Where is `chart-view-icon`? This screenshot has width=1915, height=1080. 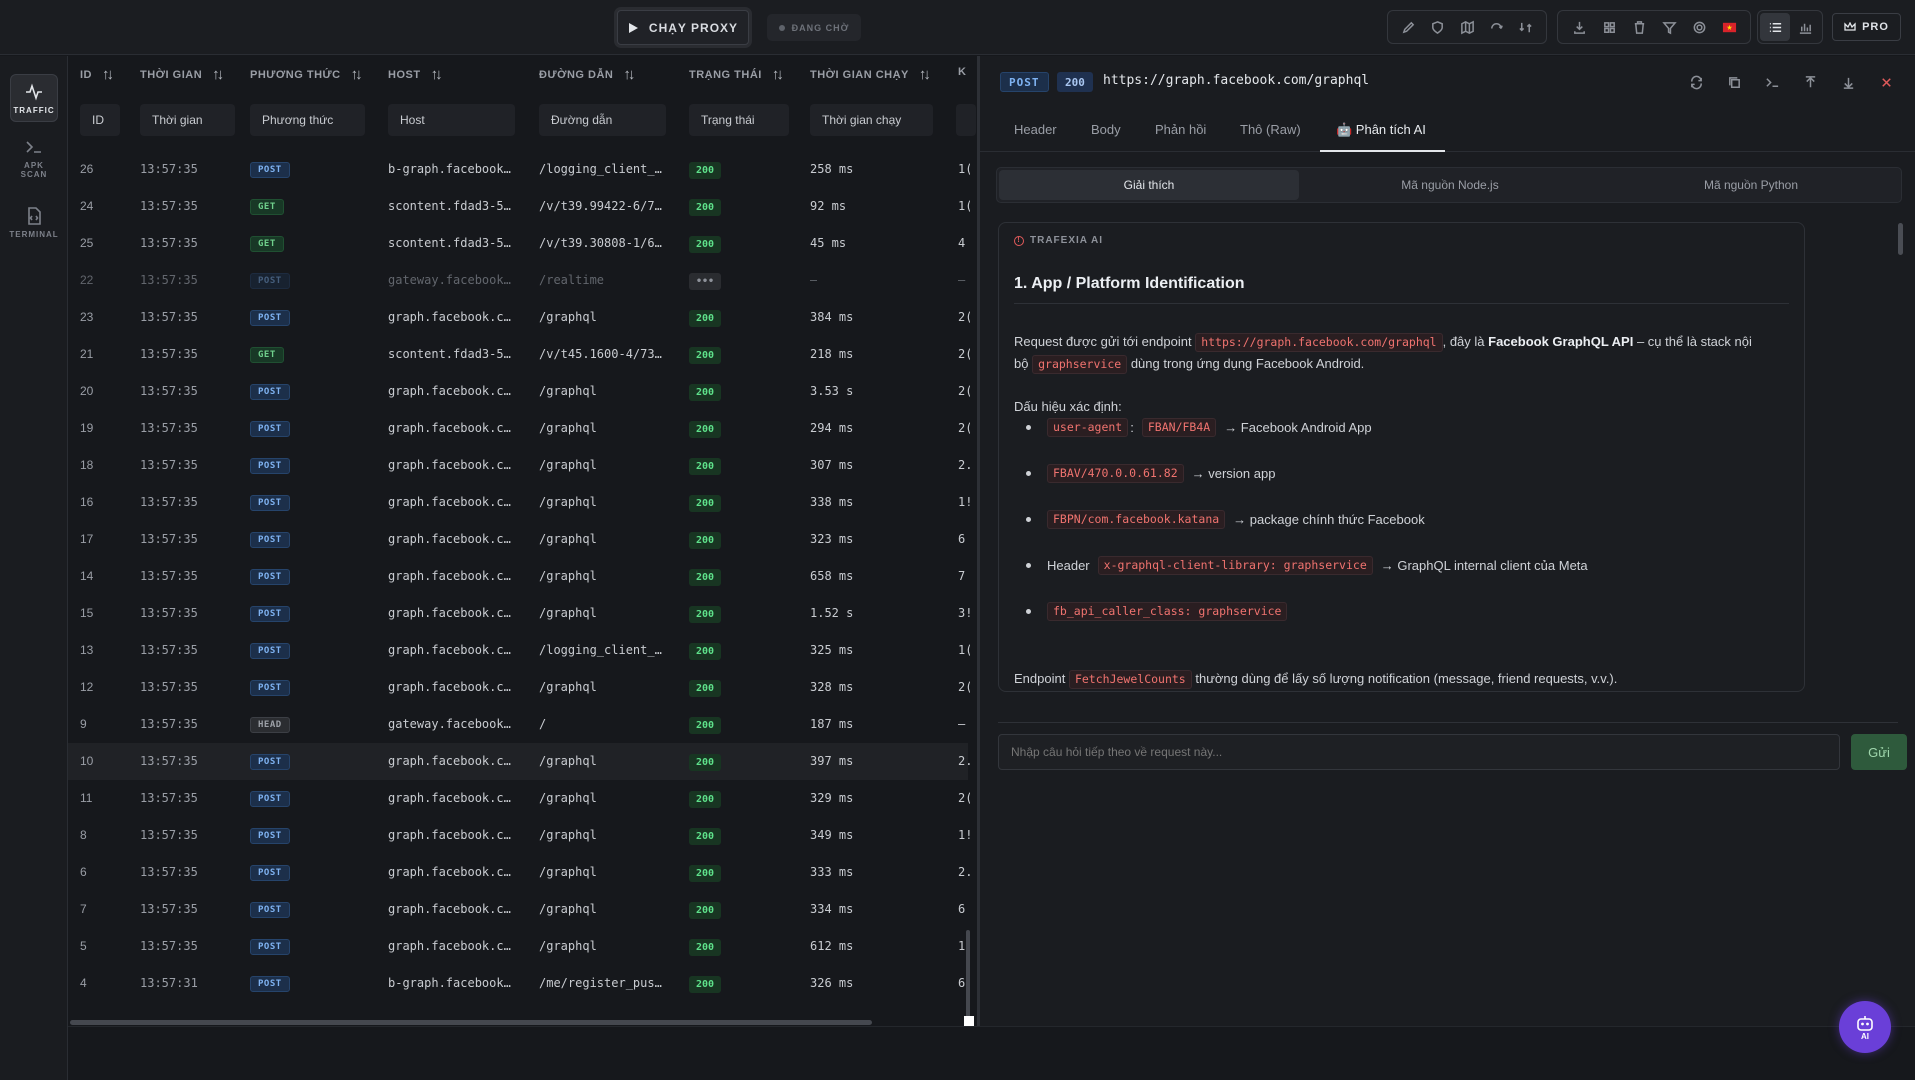 chart-view-icon is located at coordinates (1805, 27).